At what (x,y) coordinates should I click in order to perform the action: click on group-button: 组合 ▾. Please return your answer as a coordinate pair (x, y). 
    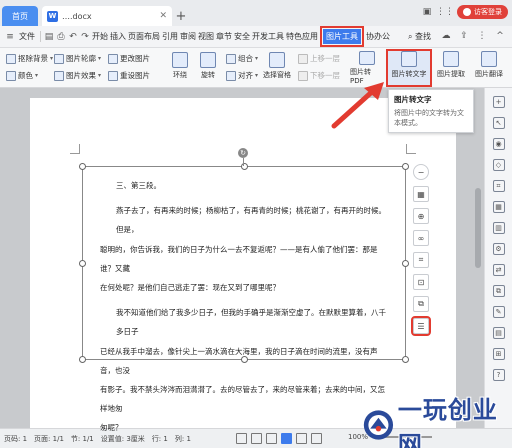
    Looking at the image, I should click on (242, 58).